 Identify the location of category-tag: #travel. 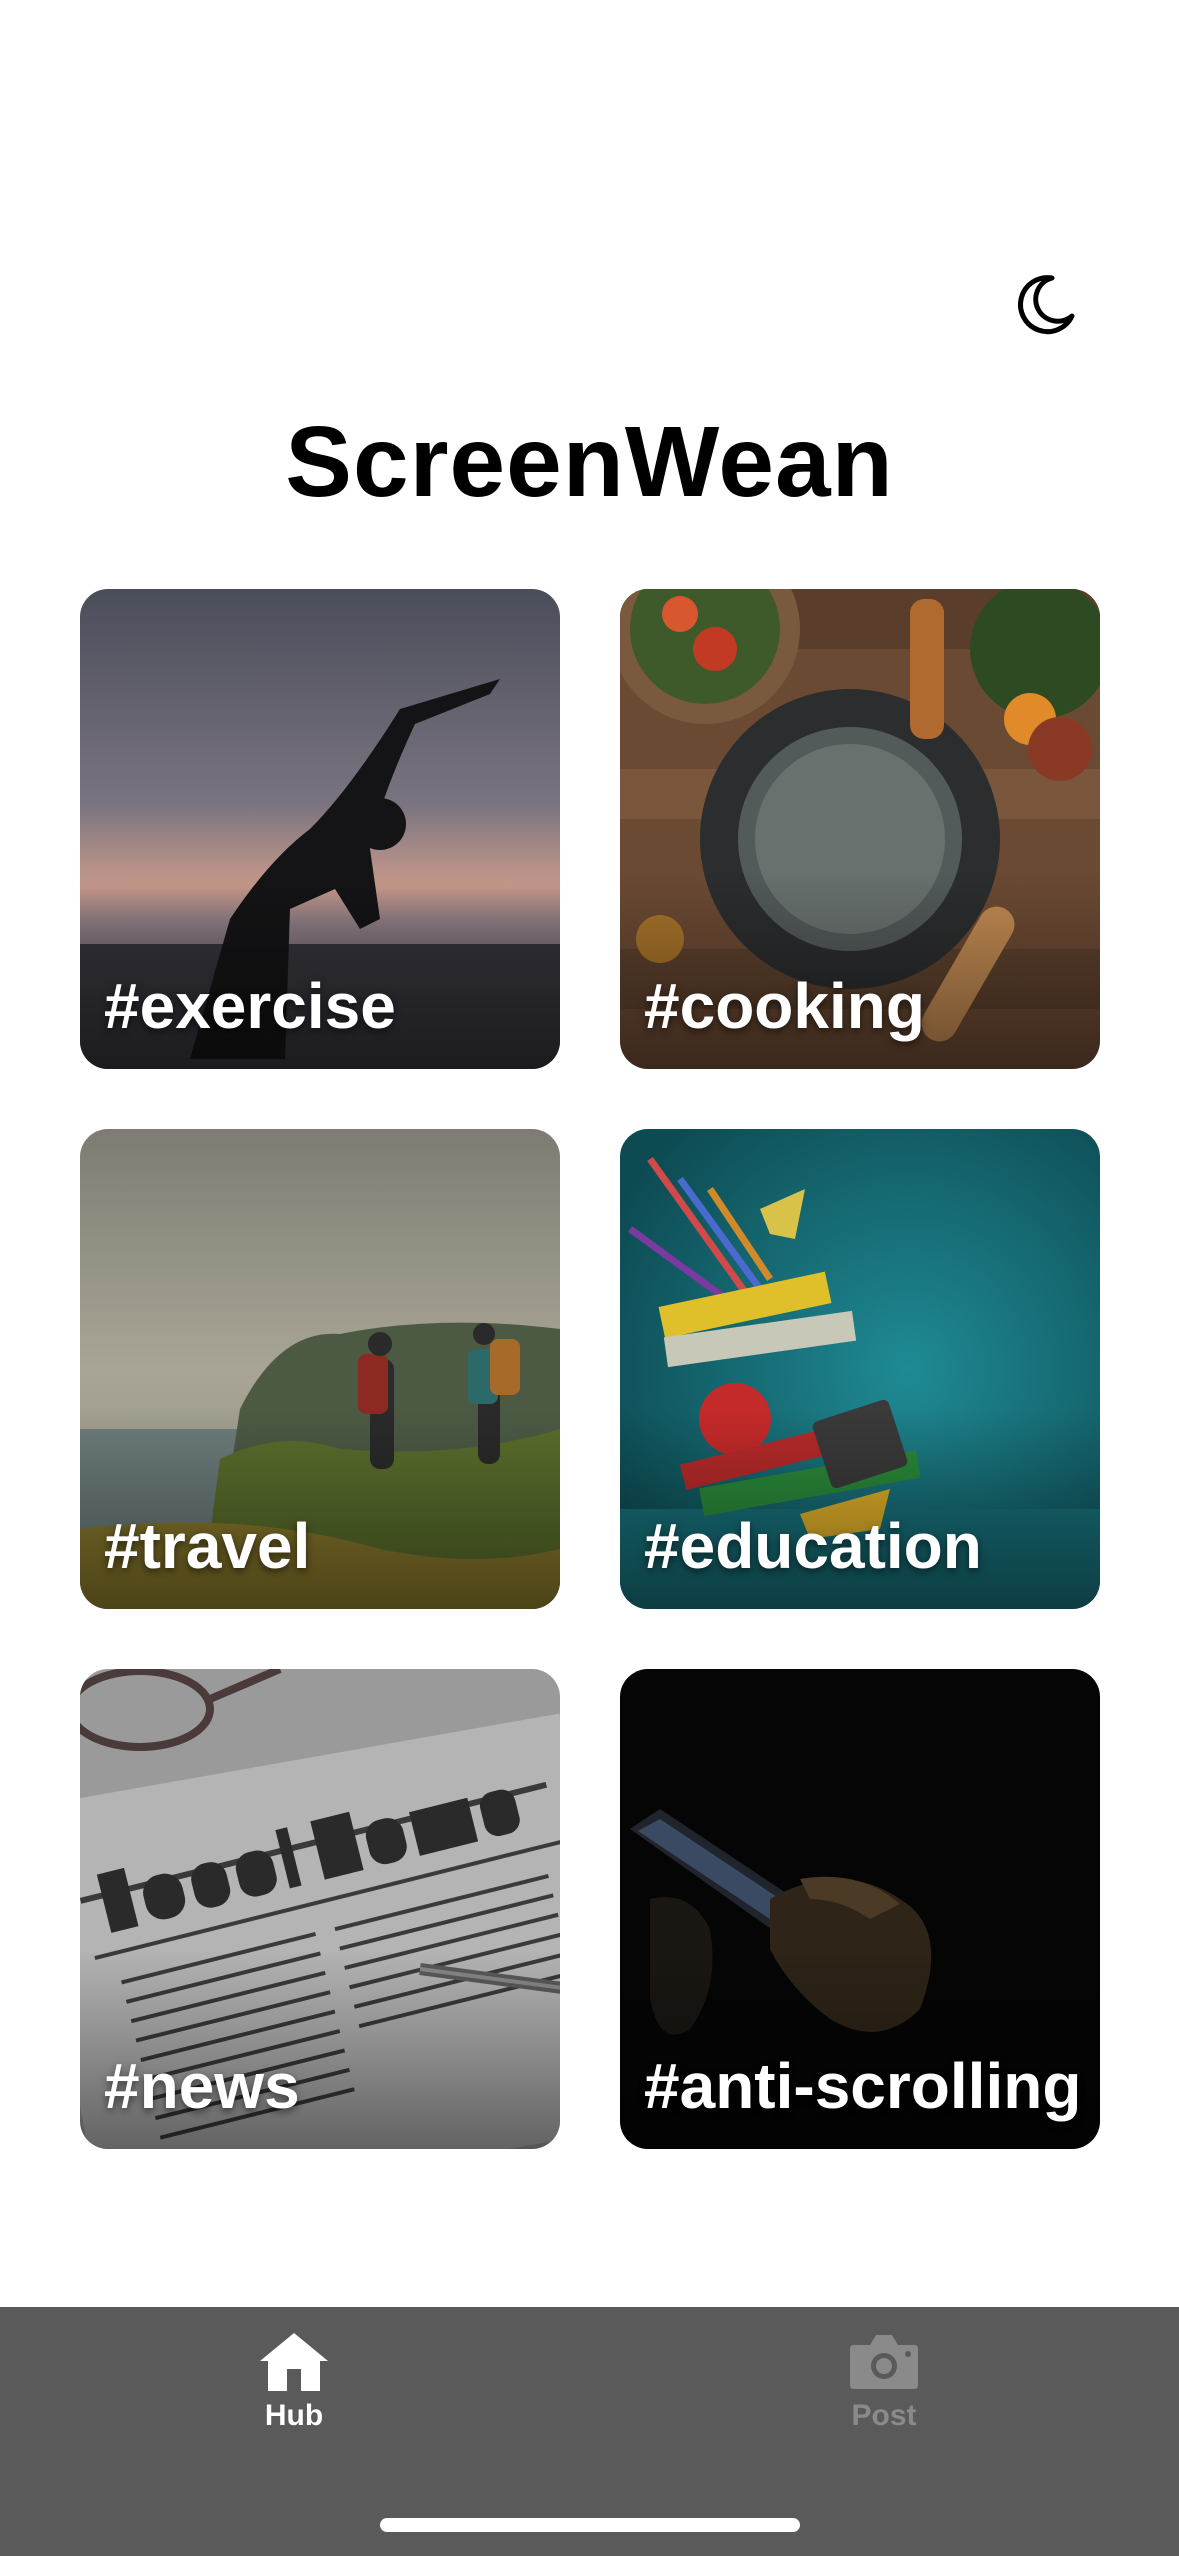
(207, 1546).